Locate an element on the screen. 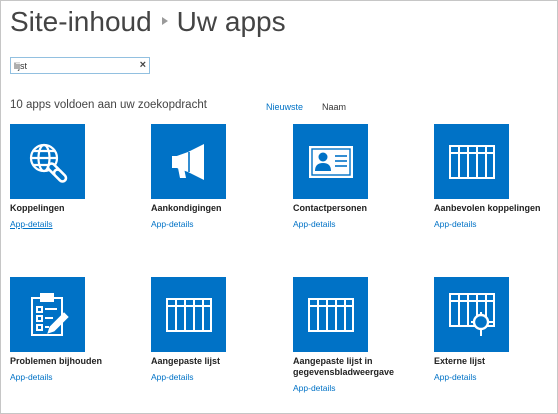 The height and width of the screenshot is (414, 558). app-tile-contactpersonen: Contactpersonen App-details is located at coordinates (348, 178).